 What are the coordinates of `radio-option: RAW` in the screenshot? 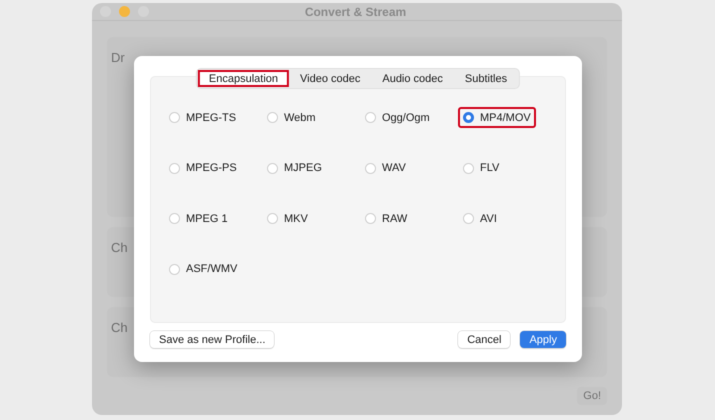 It's located at (386, 218).